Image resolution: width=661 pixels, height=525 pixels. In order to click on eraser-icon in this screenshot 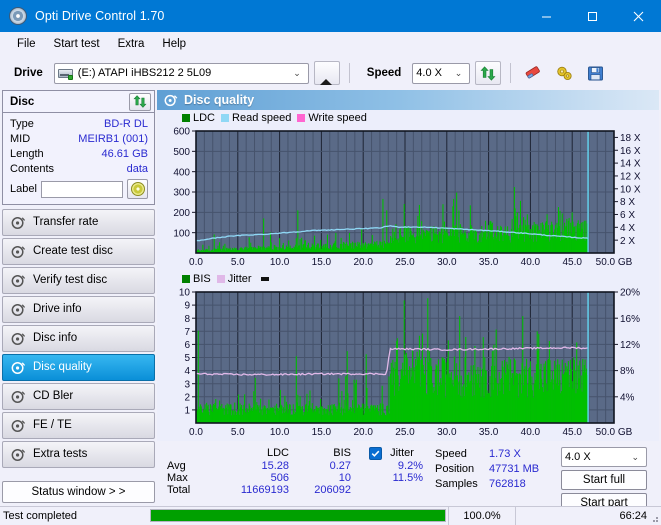, I will do `click(532, 71)`.